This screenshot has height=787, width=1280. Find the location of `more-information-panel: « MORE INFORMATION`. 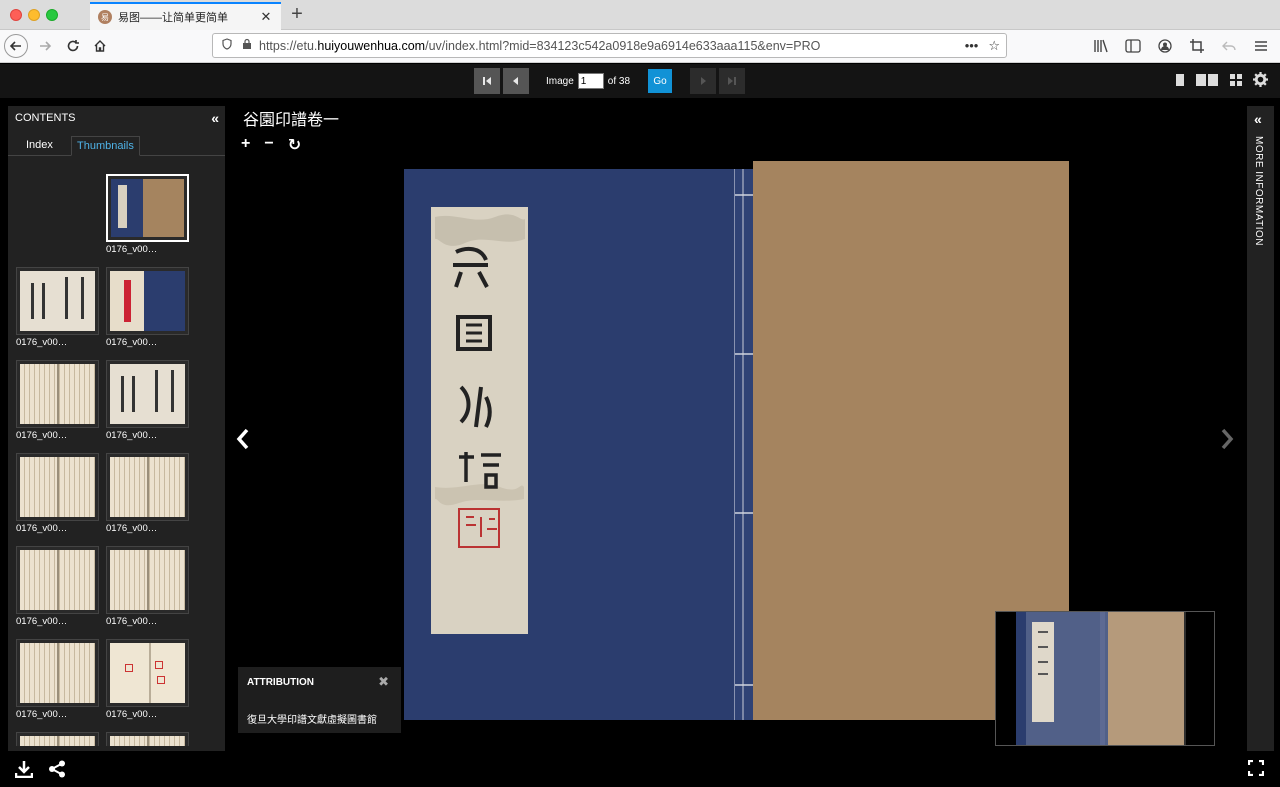

more-information-panel: « MORE INFORMATION is located at coordinates (1260, 428).